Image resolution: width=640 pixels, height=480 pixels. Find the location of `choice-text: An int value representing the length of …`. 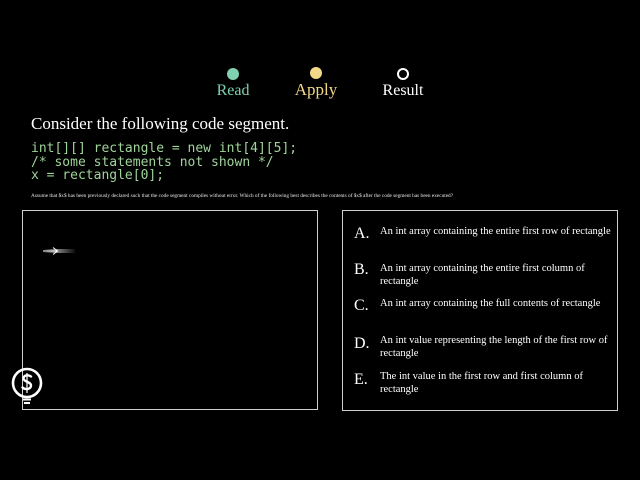

choice-text: An int value representing the length of … is located at coordinates (494, 347).